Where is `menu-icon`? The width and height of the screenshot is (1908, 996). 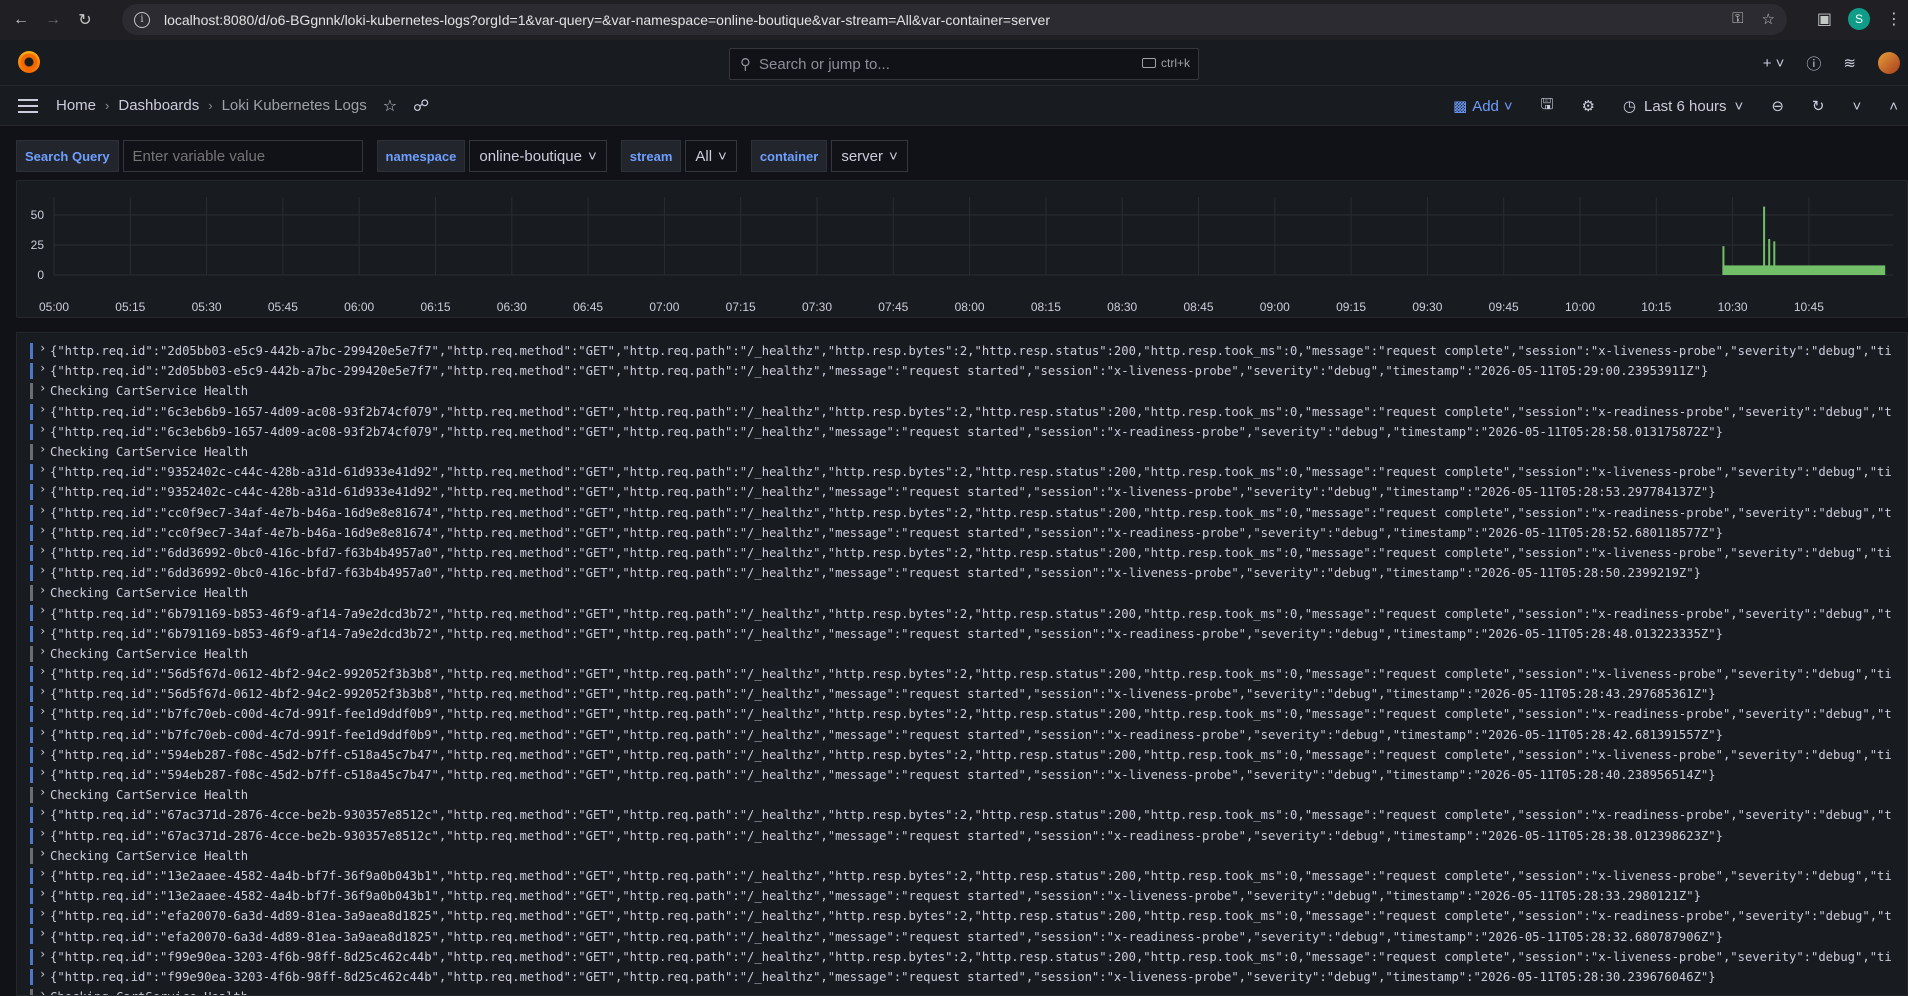
menu-icon is located at coordinates (28, 105).